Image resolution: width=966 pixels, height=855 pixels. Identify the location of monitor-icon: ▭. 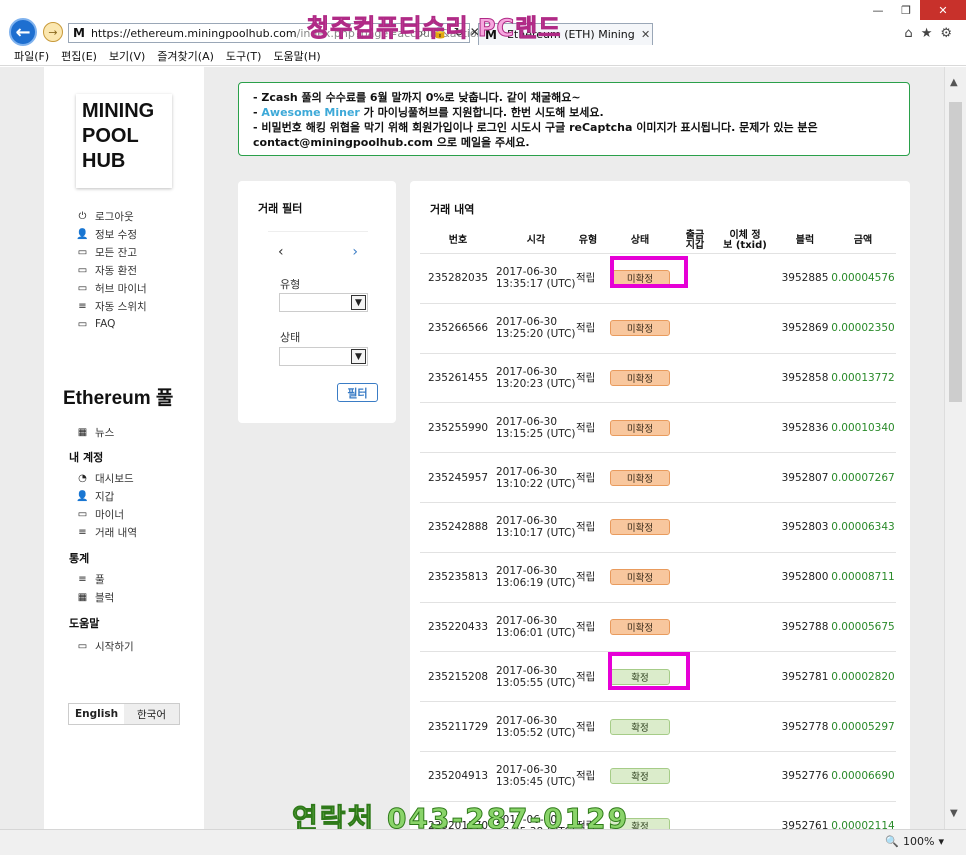
(82, 270).